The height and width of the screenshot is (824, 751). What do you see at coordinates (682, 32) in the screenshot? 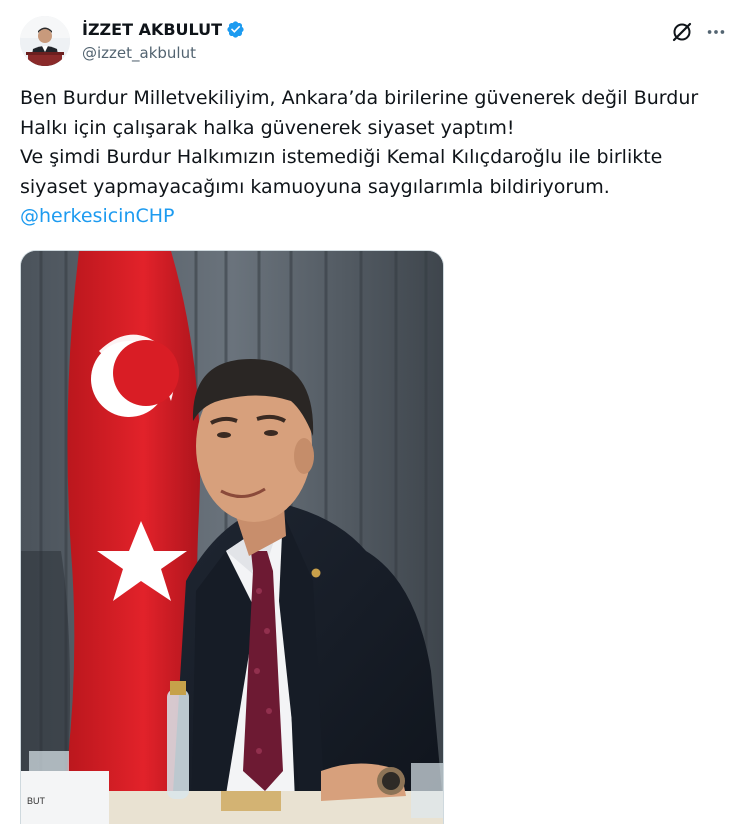
I see `grok-icon` at bounding box center [682, 32].